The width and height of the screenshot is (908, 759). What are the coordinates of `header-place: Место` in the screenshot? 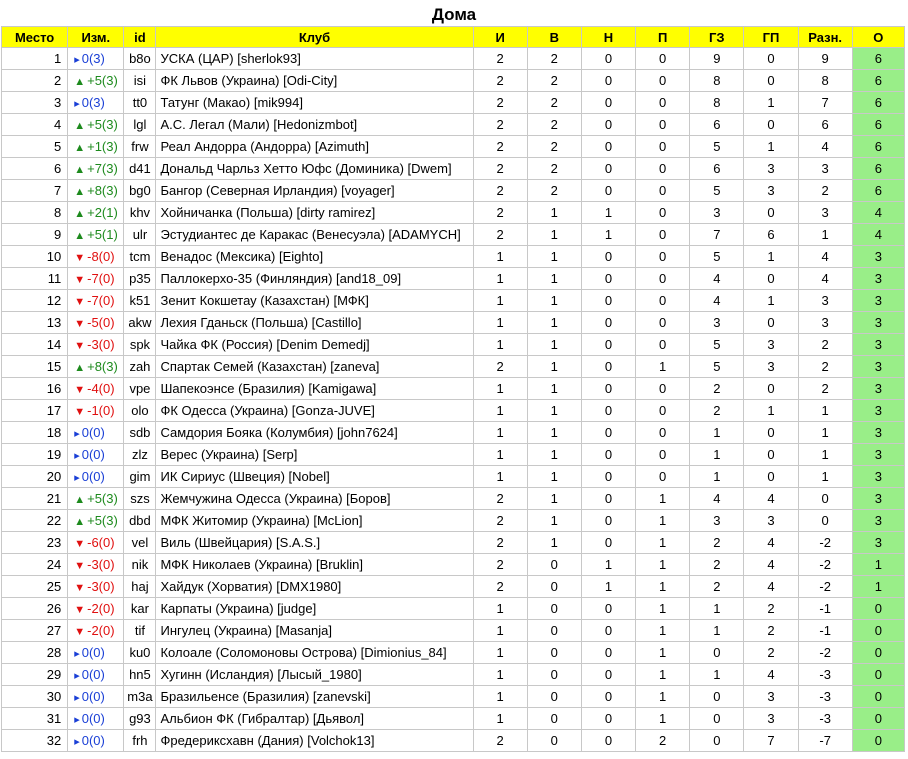 It's located at (34, 37).